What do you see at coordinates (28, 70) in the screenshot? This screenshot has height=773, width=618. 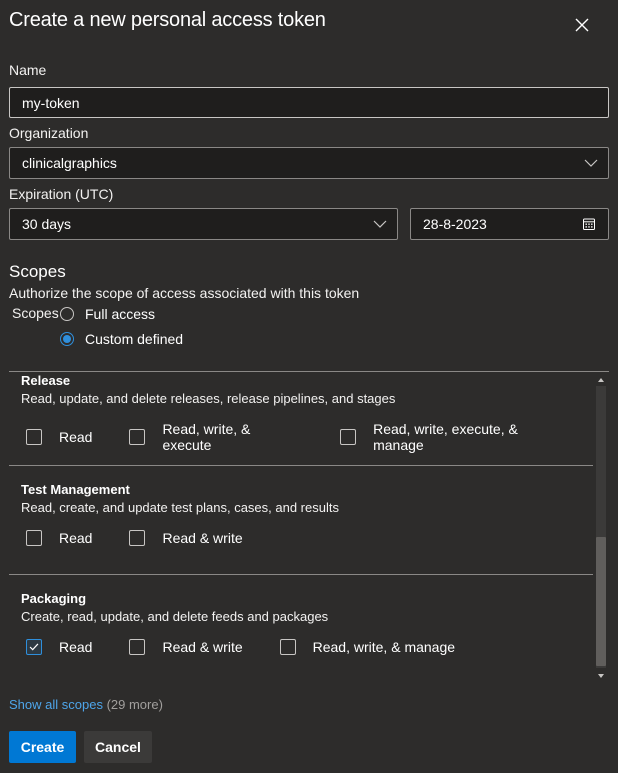 I see `name-label: Name` at bounding box center [28, 70].